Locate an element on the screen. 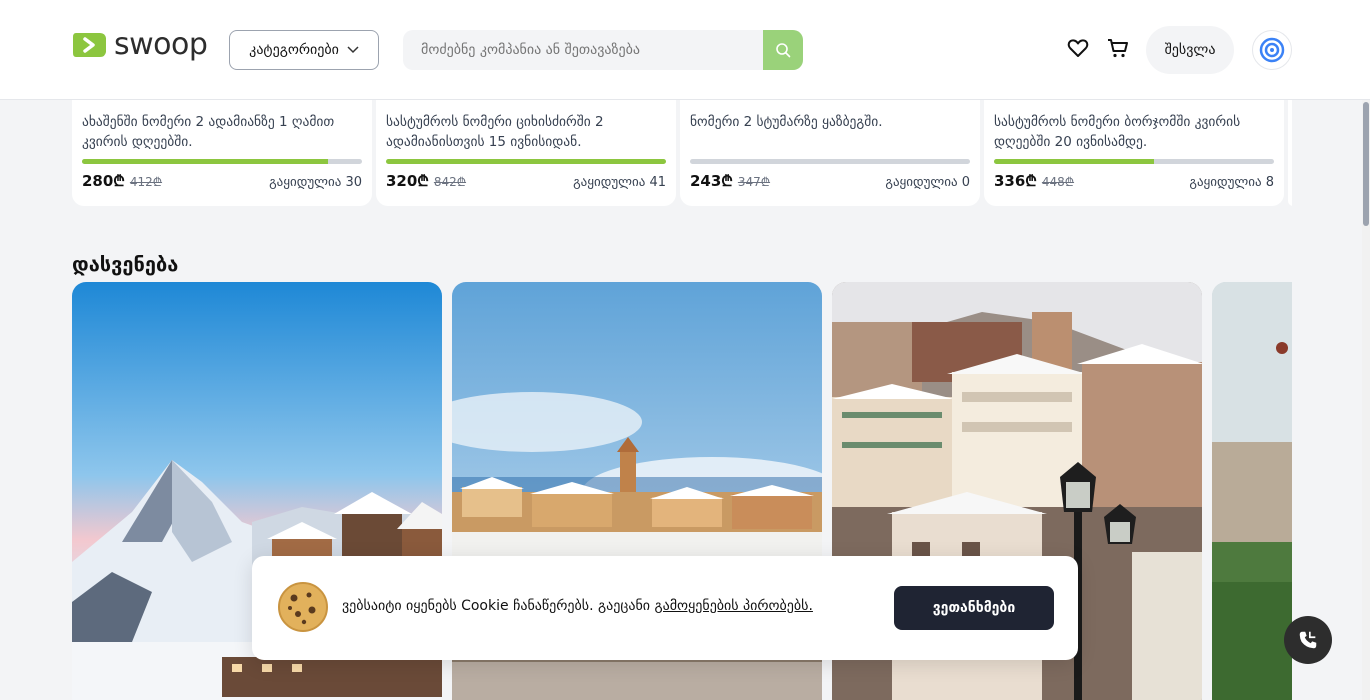 This screenshot has width=1370, height=700. chevron-down-icon is located at coordinates (353, 50).